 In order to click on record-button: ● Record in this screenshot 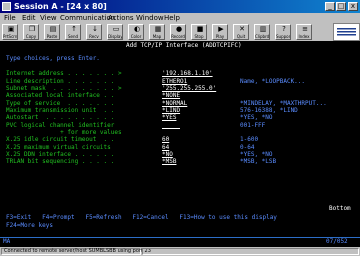, I will do `click(178, 32)`.